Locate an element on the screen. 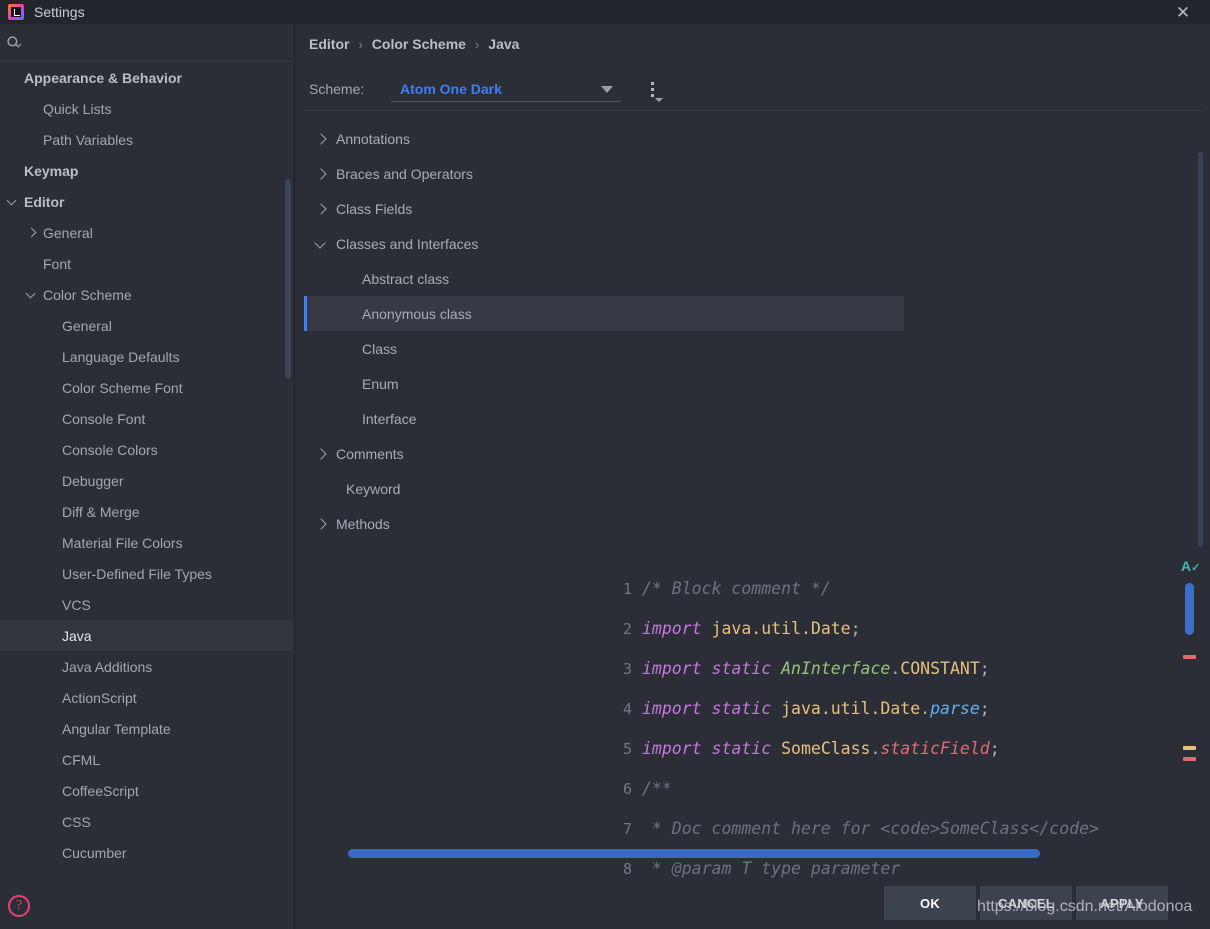 This screenshot has height=929, width=1210. scheme-options-menu-icon is located at coordinates (654, 89).